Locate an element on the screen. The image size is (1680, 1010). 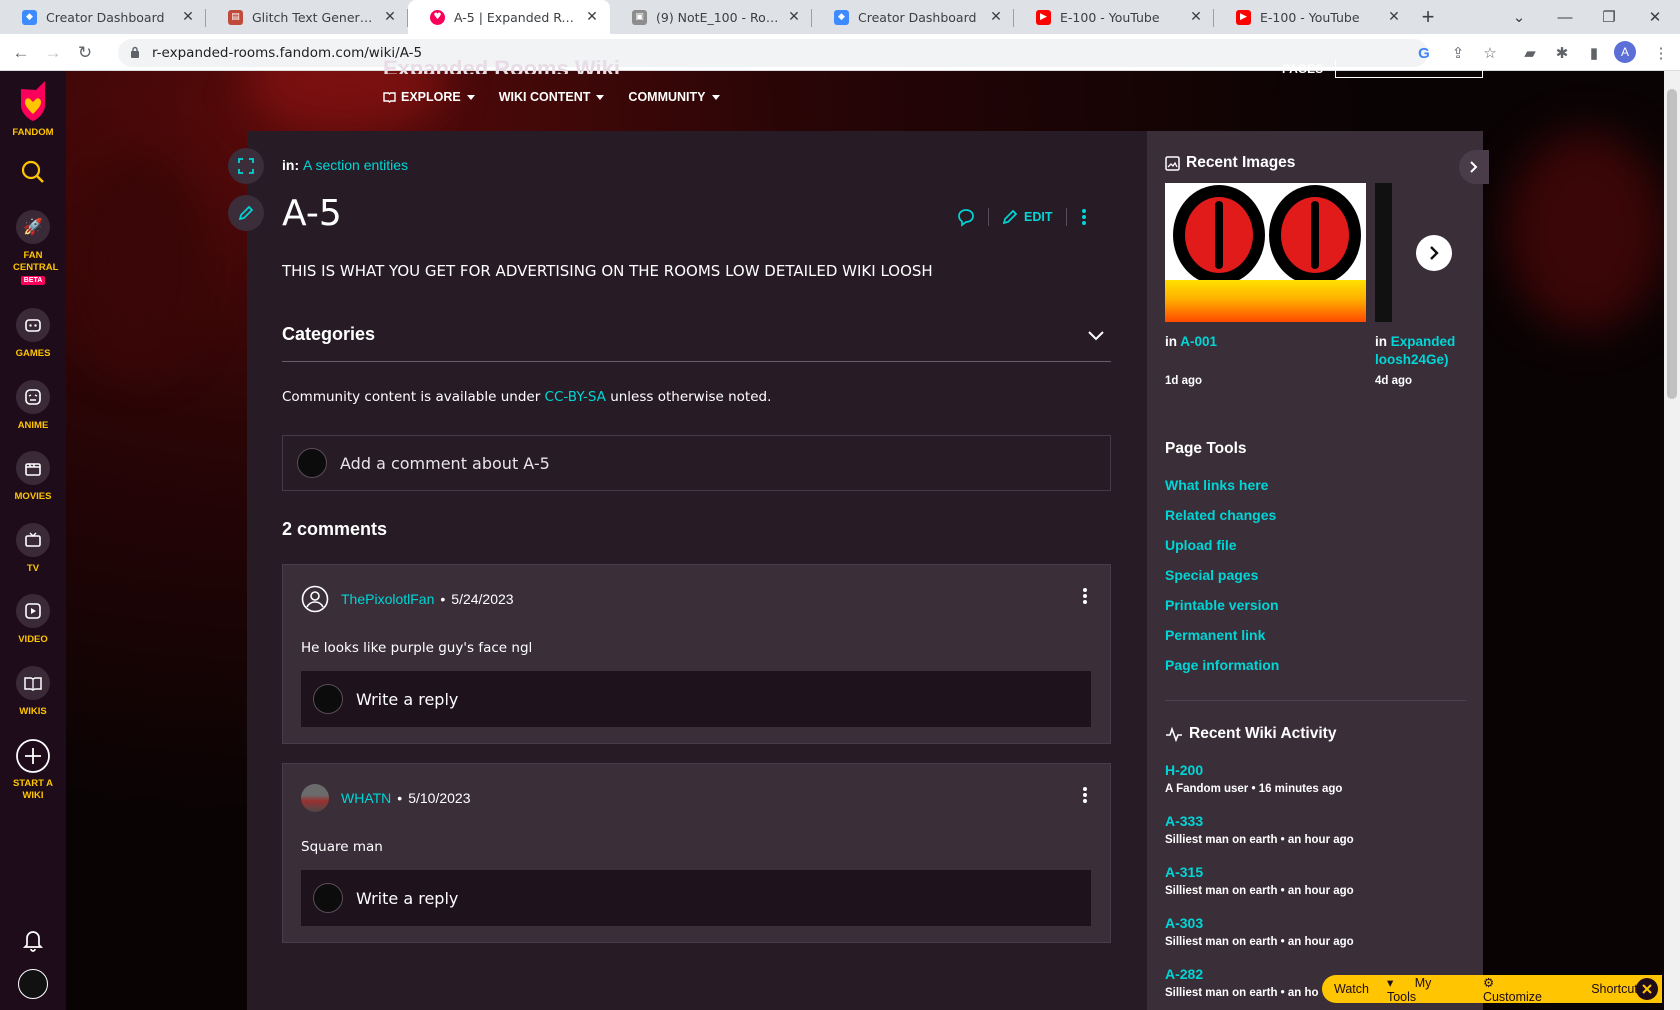
comment-bubble-icon is located at coordinates (966, 217).